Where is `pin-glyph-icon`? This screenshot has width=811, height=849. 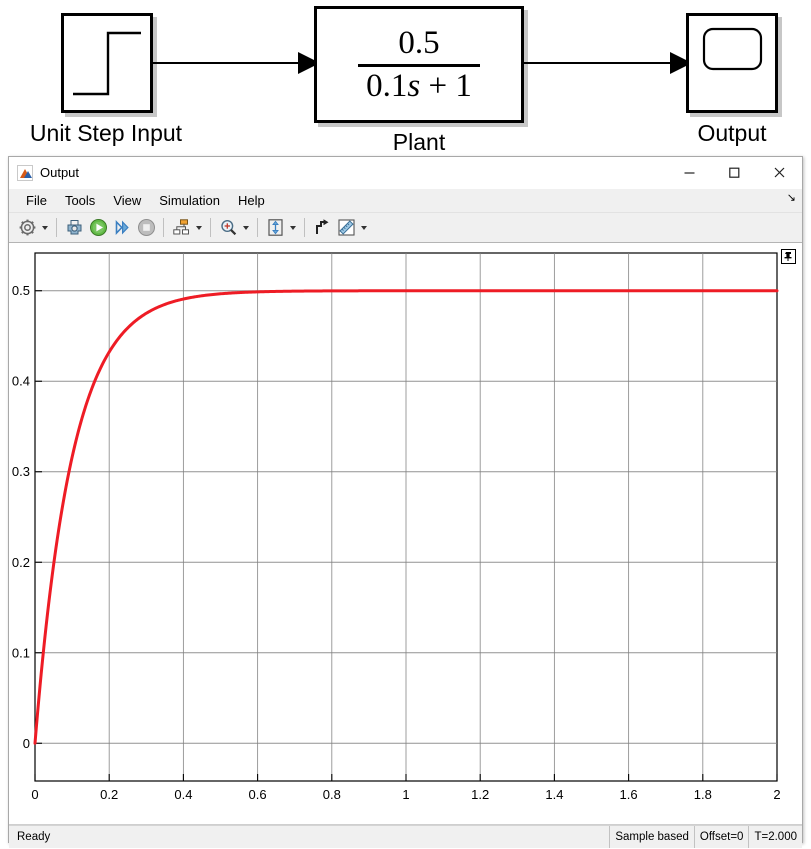 pin-glyph-icon is located at coordinates (788, 256).